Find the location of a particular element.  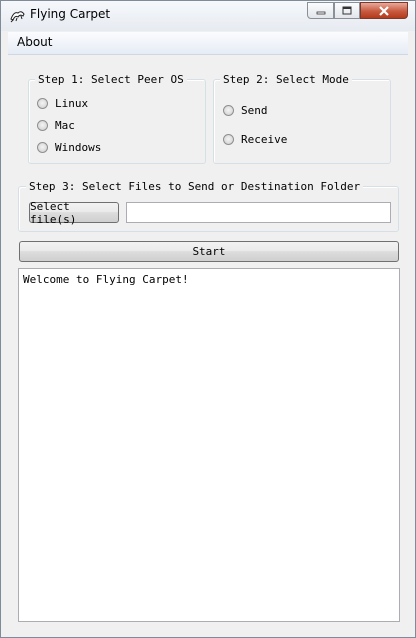

radio-linux: Linux is located at coordinates (62, 103).